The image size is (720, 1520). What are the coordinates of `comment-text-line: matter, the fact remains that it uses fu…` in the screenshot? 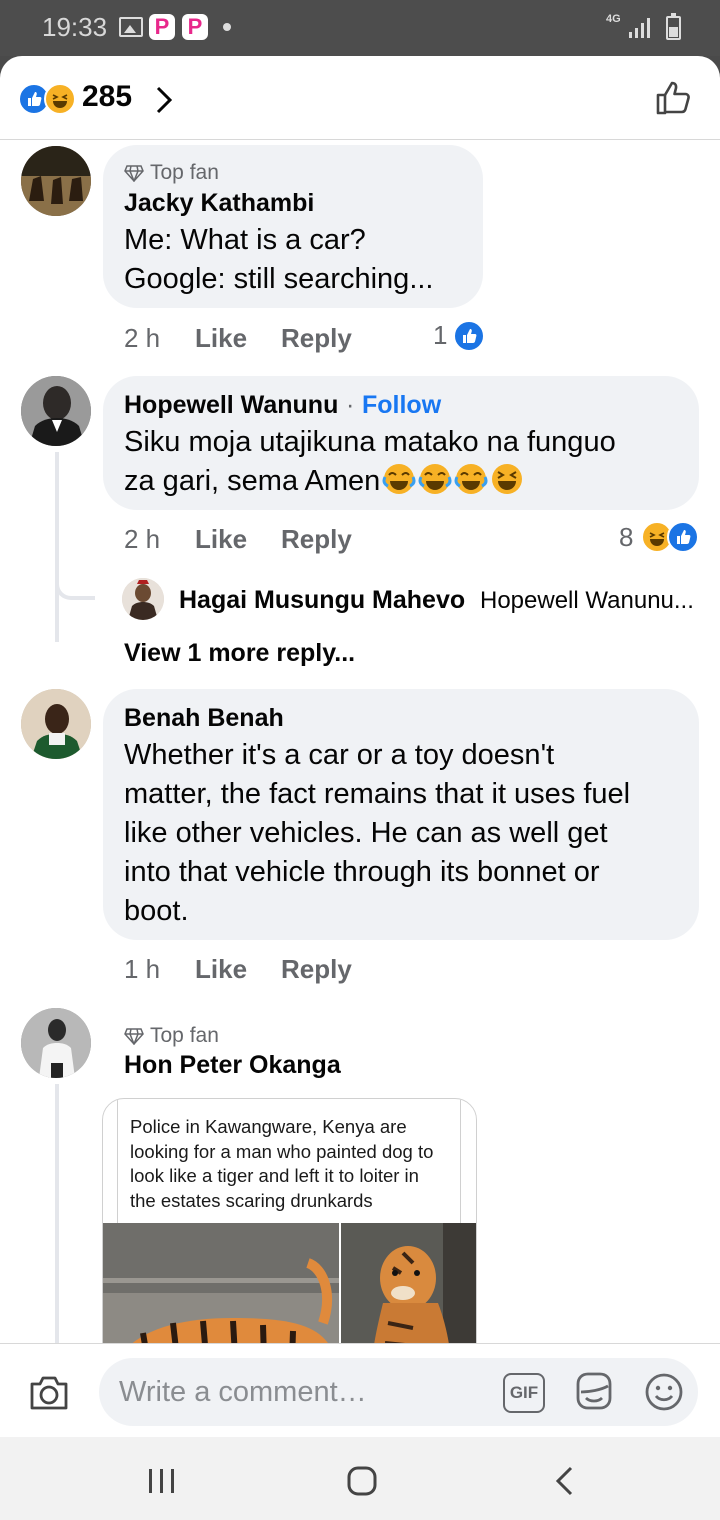 It's located at (377, 794).